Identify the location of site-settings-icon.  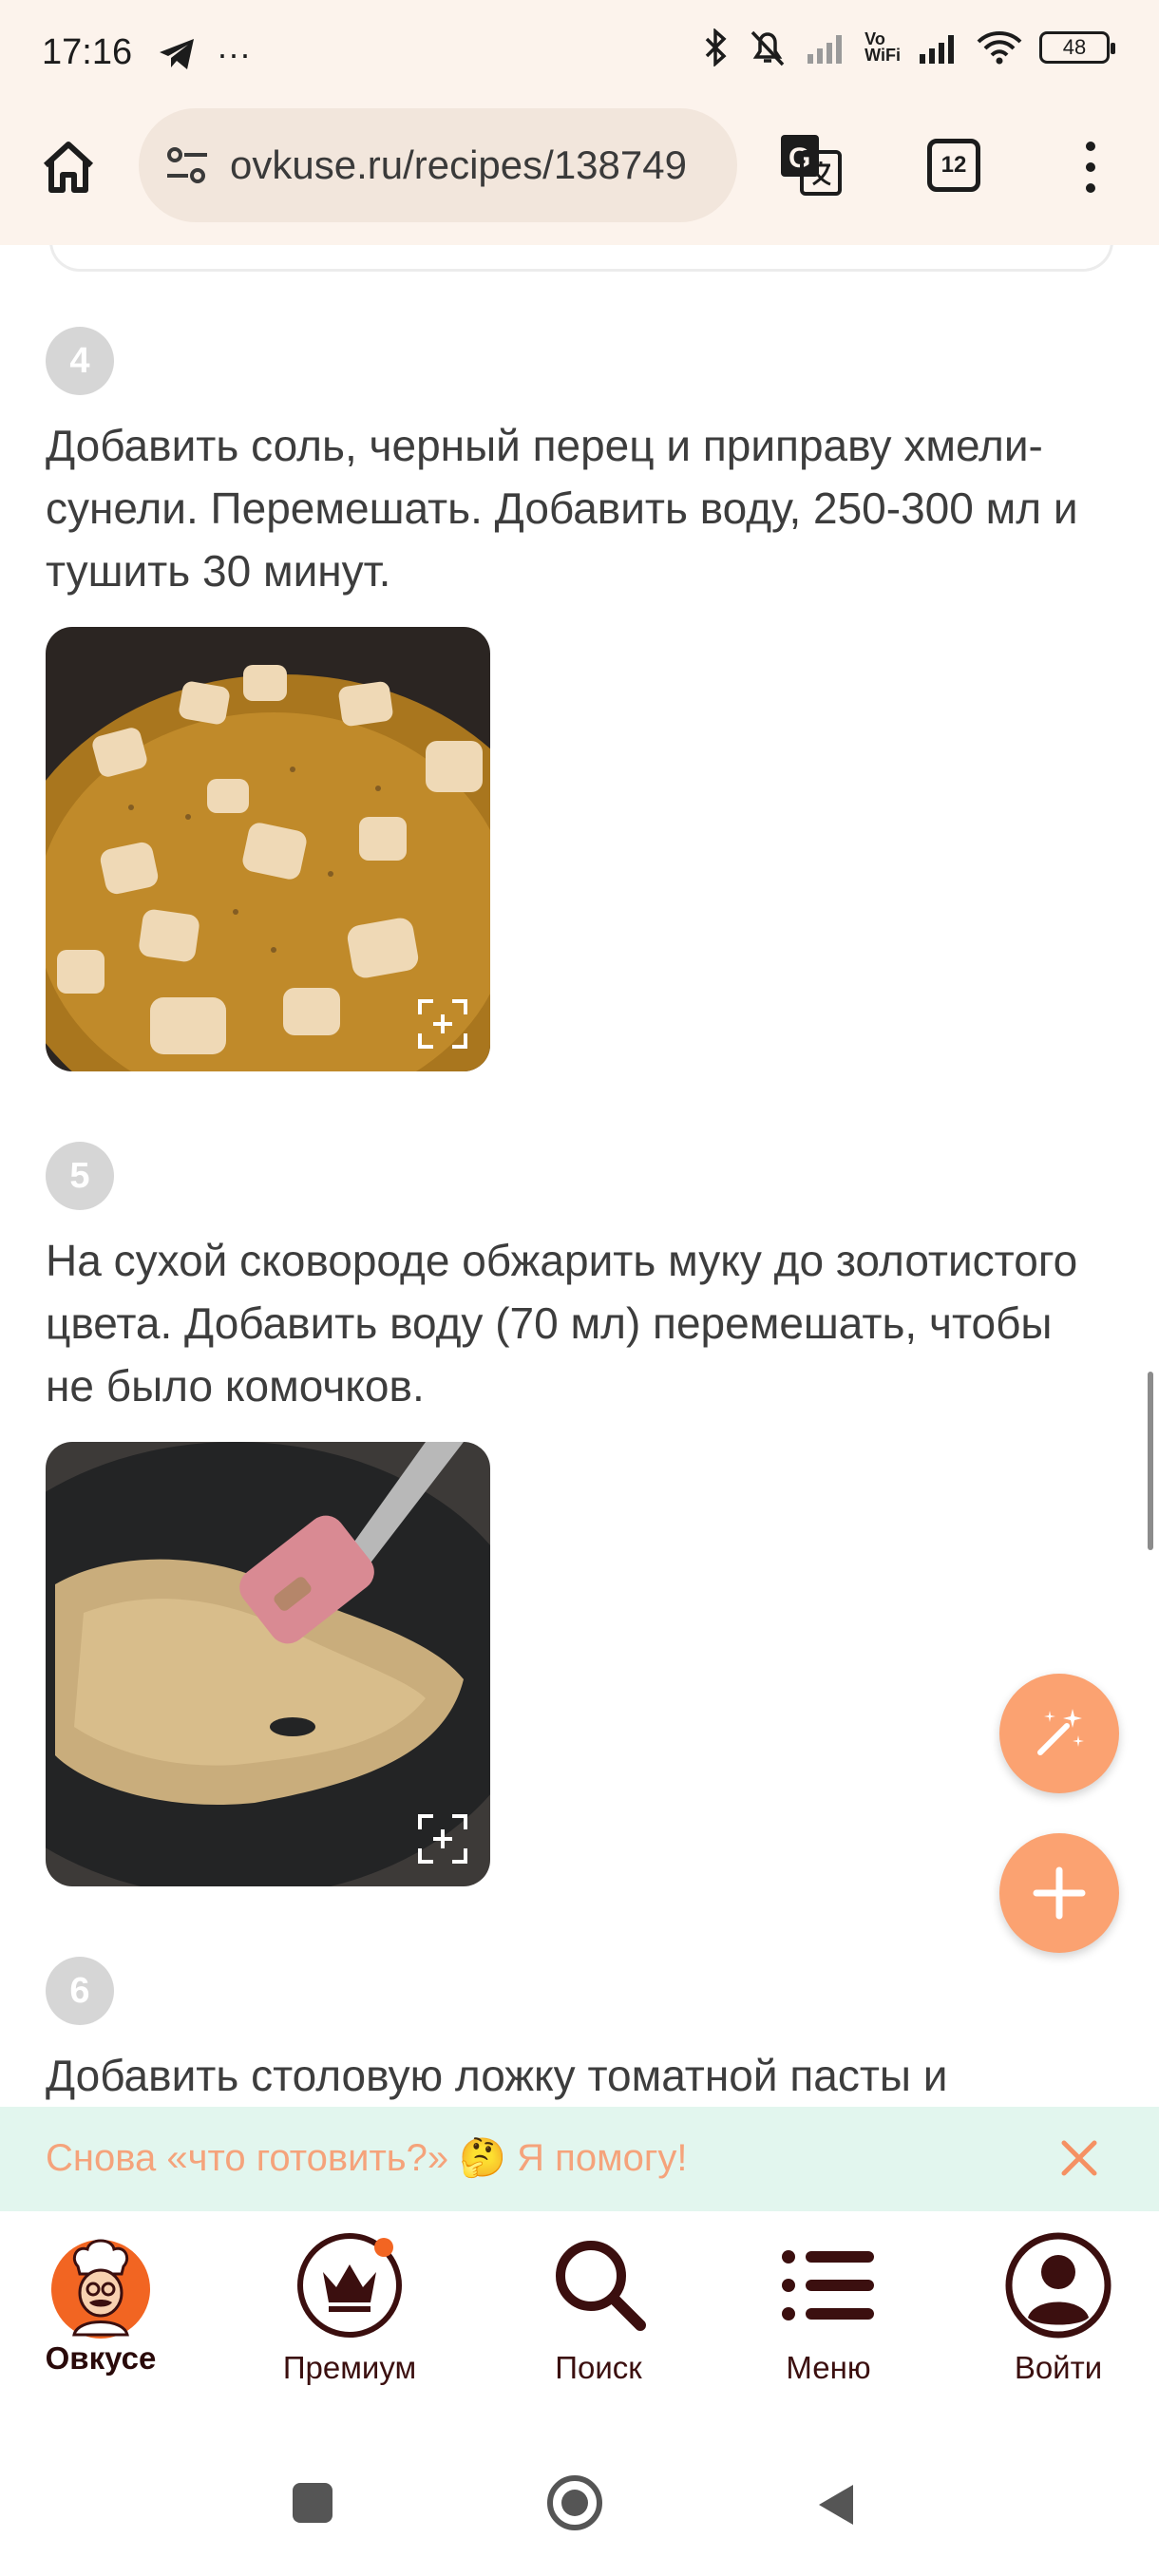
(187, 165).